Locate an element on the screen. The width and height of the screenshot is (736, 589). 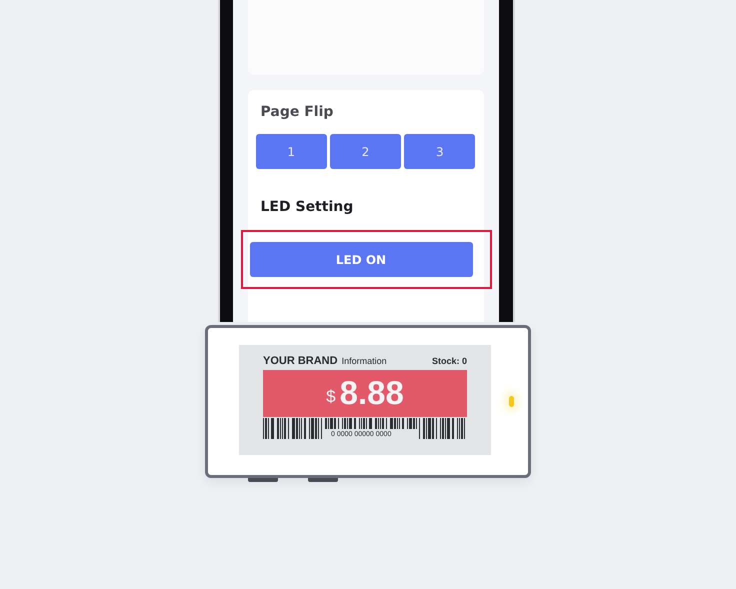
section-title: Page Flip is located at coordinates (297, 112).